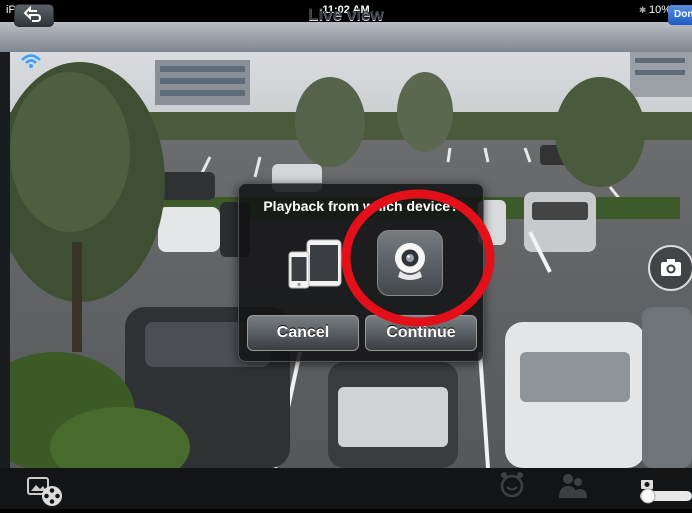 The width and height of the screenshot is (692, 513). Describe the element at coordinates (647, 482) in the screenshot. I see `mini-camera-icon` at that location.